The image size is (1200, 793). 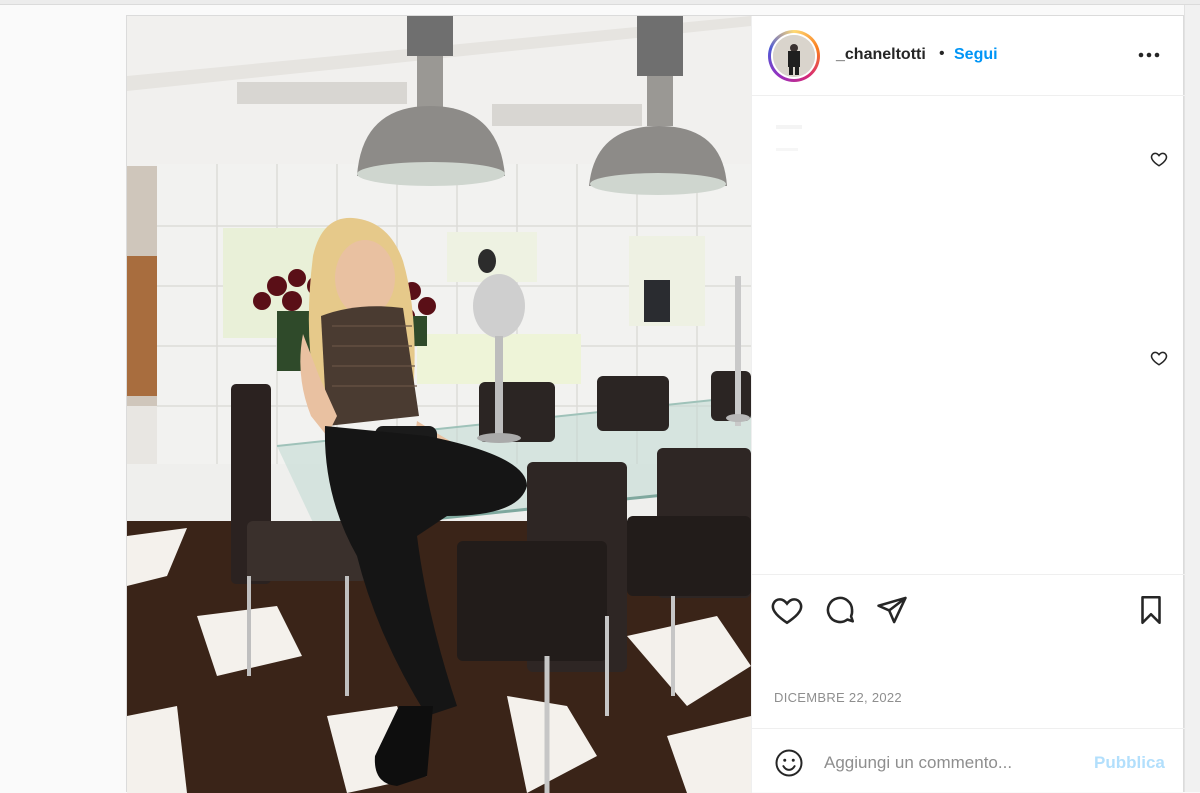 I want to click on avatar, so click(x=794, y=56).